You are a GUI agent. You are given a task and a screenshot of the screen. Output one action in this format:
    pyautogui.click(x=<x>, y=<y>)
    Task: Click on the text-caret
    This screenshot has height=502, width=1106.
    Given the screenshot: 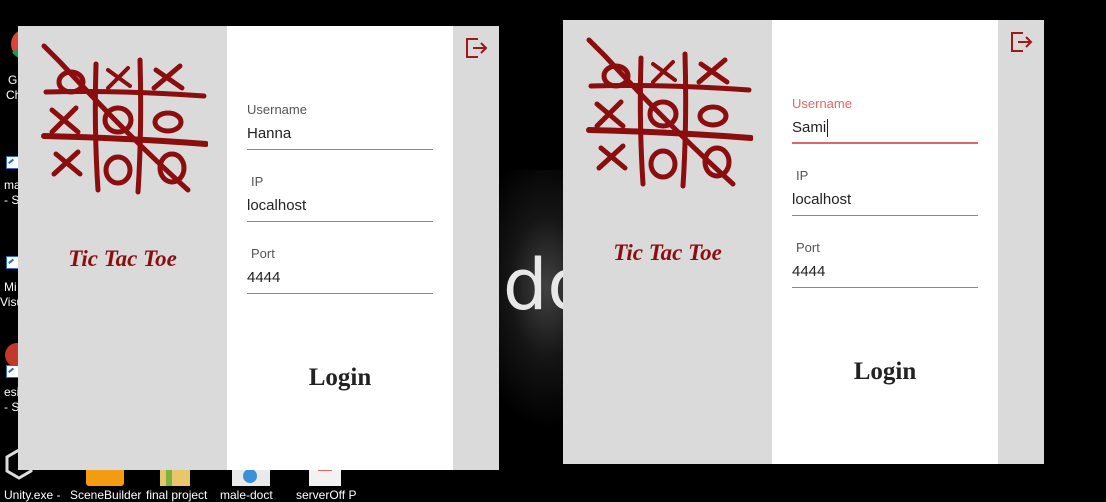 What is the action you would take?
    pyautogui.click(x=828, y=128)
    